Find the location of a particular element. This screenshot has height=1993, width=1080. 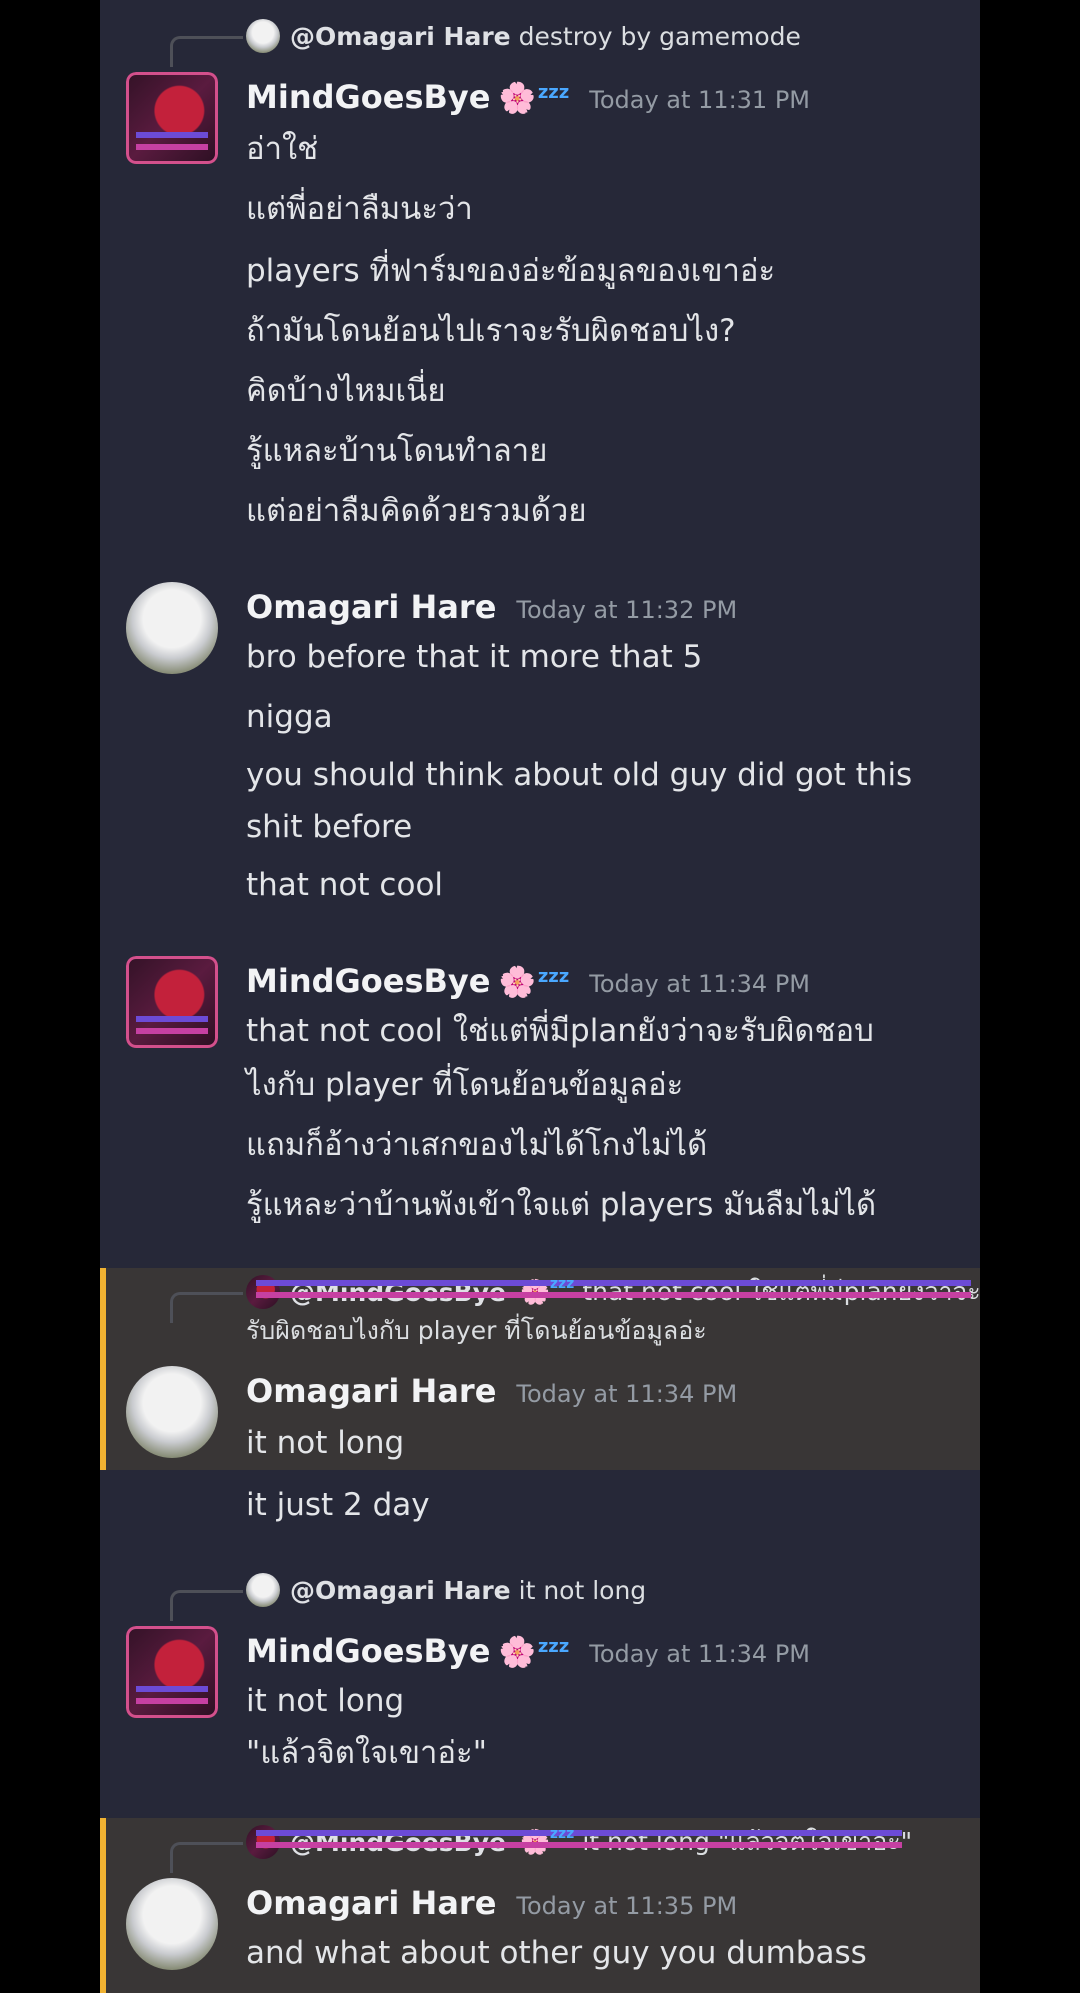

reply-text: it not long is located at coordinates (582, 1590).